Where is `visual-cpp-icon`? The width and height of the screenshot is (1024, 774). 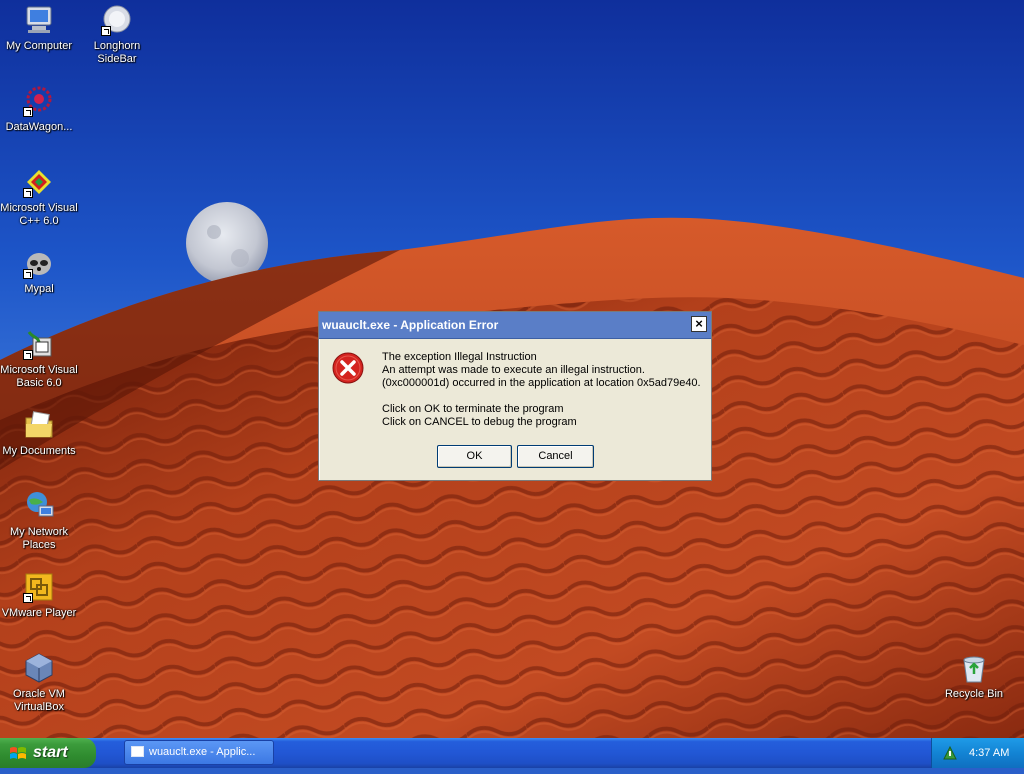 visual-cpp-icon is located at coordinates (39, 182).